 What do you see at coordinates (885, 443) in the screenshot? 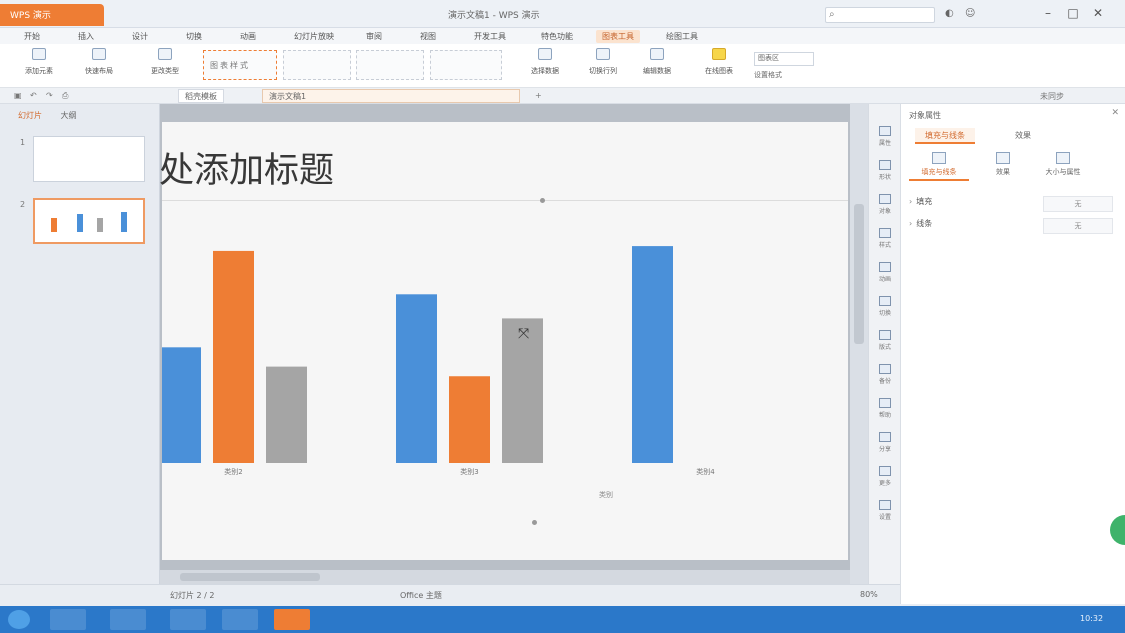
I see `side-tool-10: 分享` at bounding box center [885, 443].